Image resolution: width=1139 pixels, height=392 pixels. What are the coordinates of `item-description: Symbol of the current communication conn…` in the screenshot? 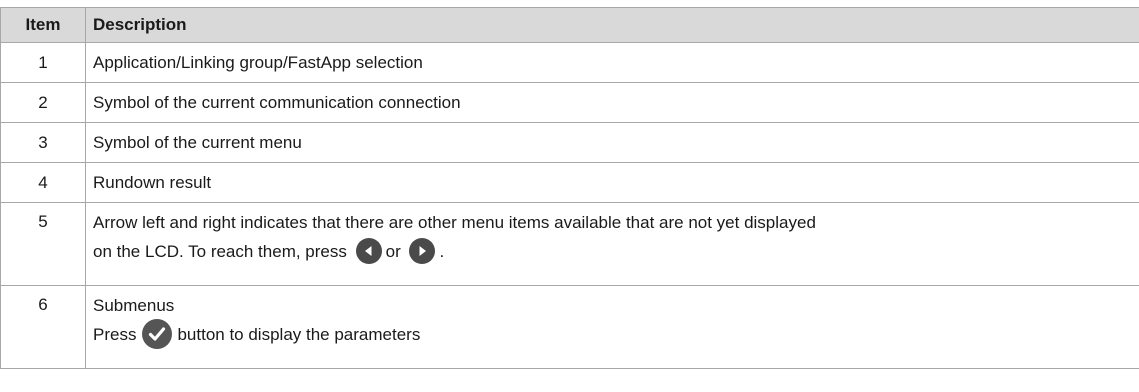 It's located at (612, 102).